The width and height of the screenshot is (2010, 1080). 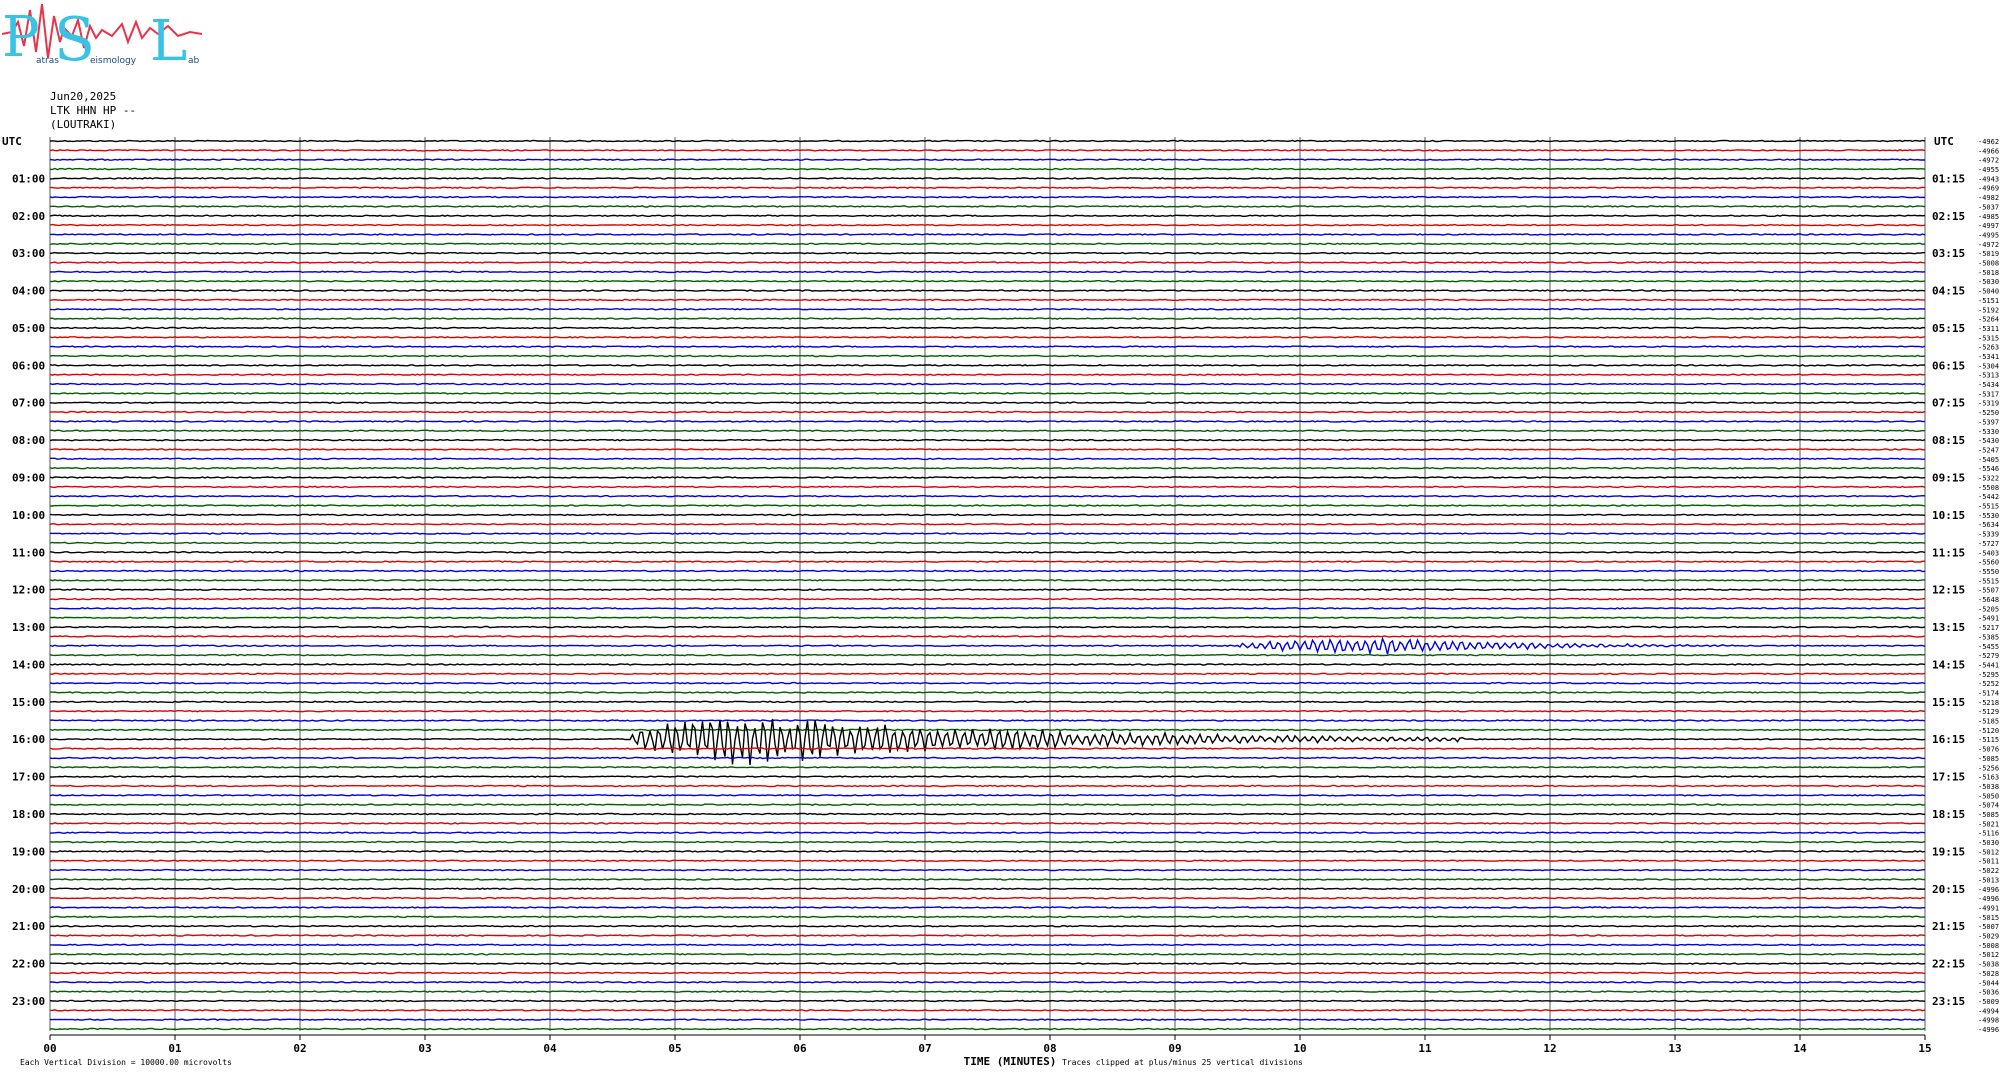 What do you see at coordinates (1988, 376) in the screenshot?
I see `row-offset-value: -5313` at bounding box center [1988, 376].